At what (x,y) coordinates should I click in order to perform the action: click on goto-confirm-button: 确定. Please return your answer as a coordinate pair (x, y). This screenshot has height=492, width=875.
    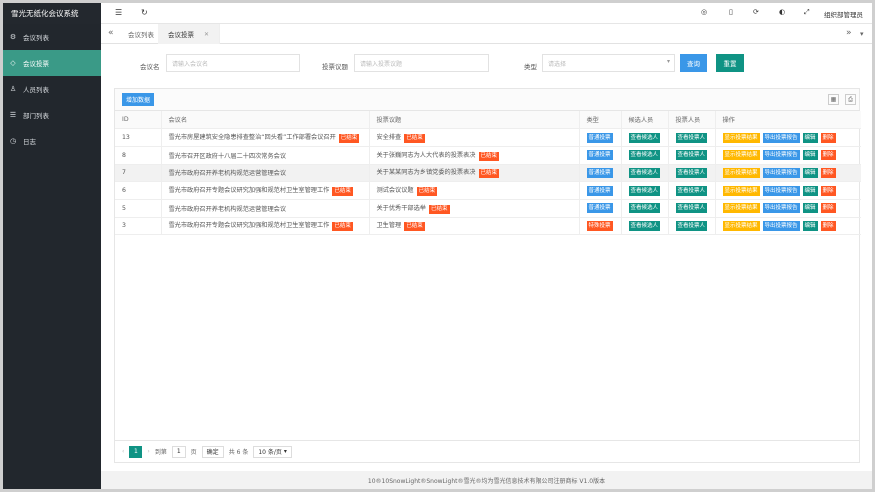
    Looking at the image, I should click on (212, 451).